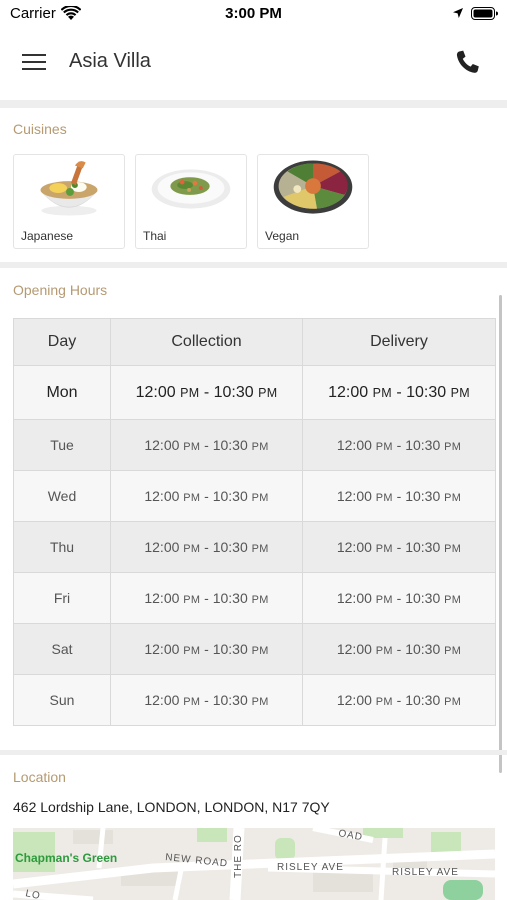 This screenshot has height=900, width=507. Describe the element at coordinates (282, 236) in the screenshot. I see `cuisine-label-vegan: Vegan` at that location.